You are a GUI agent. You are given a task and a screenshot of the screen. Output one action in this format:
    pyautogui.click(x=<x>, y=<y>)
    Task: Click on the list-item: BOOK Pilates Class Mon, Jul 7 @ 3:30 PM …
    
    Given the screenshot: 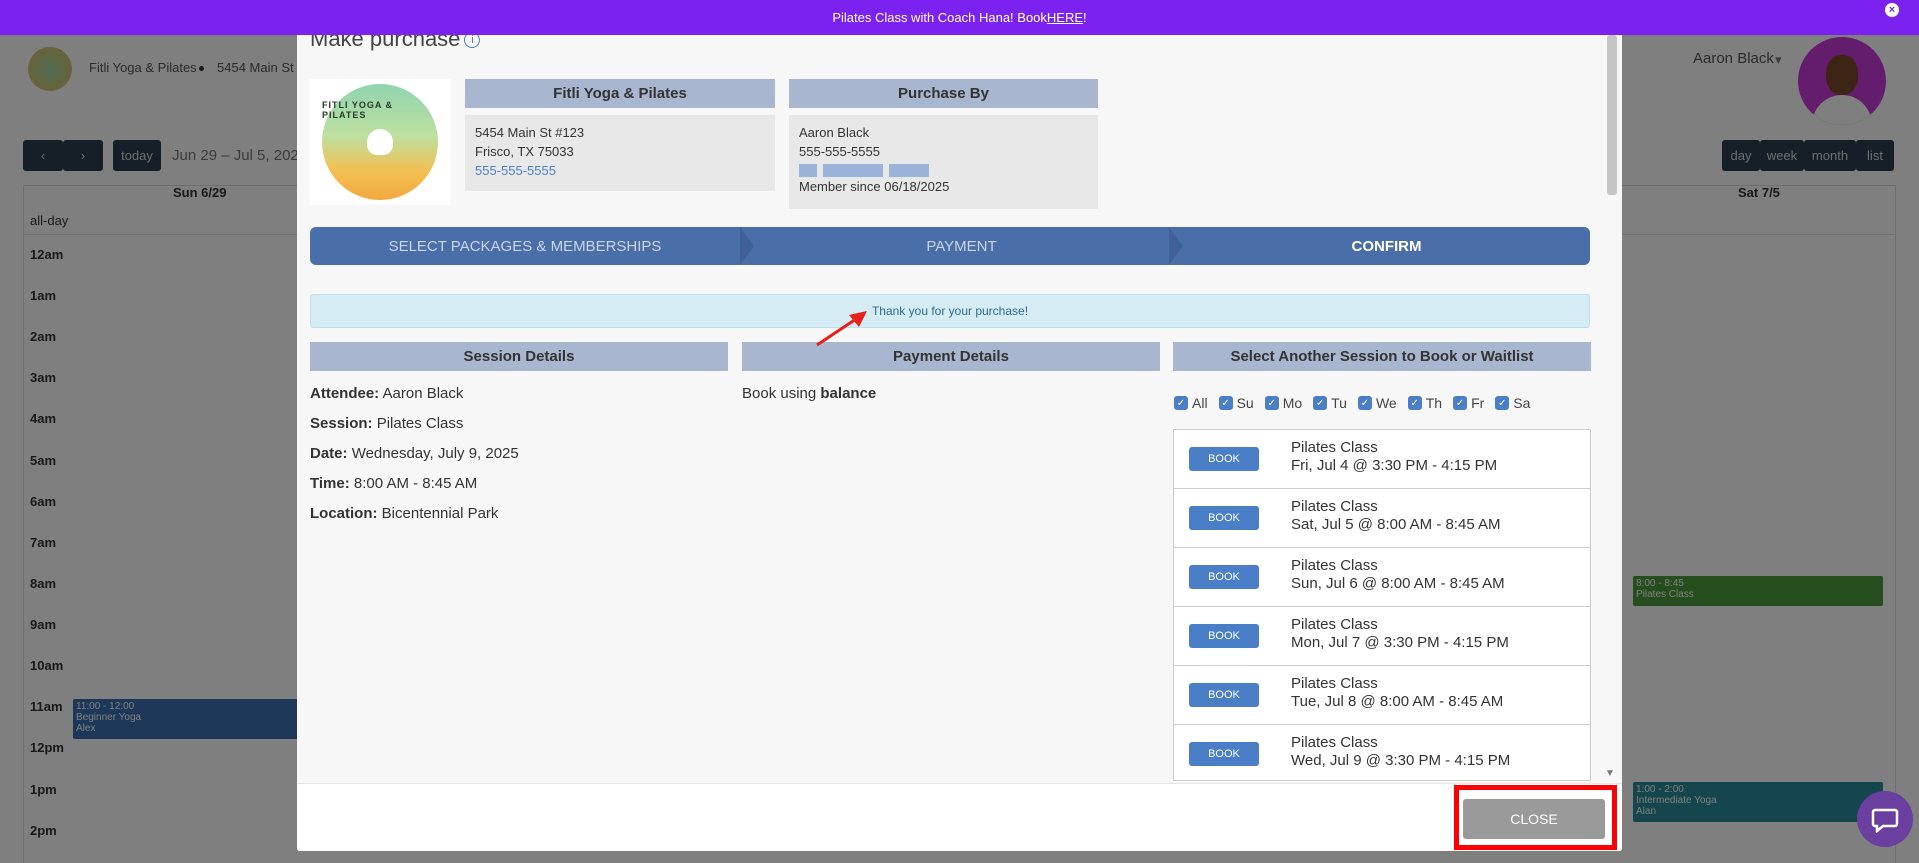 What is the action you would take?
    pyautogui.click(x=1382, y=636)
    